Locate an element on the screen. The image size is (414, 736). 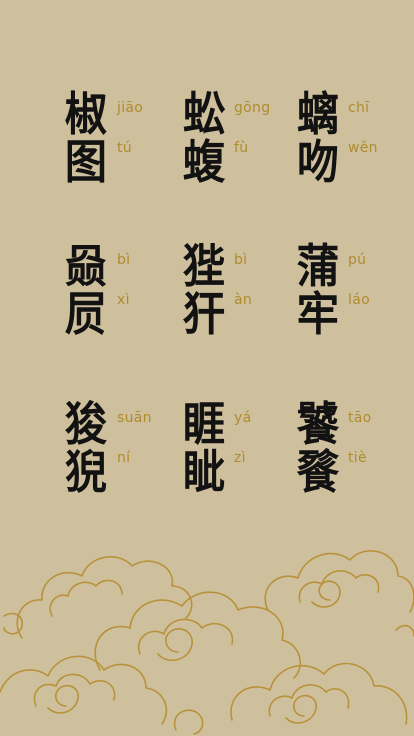
cloud-tail-right is located at coordinates (404, 630).